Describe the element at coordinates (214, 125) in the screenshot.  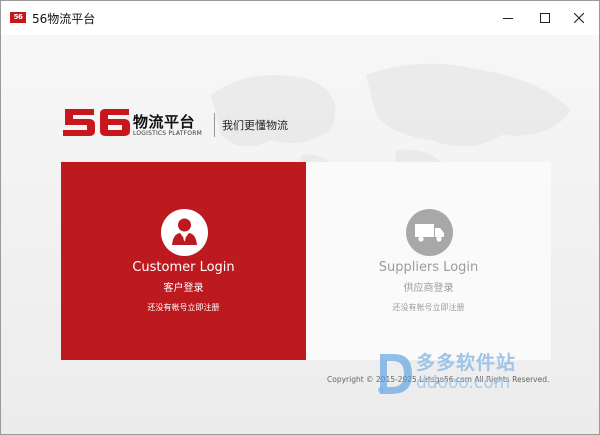
I see `logo-divider` at that location.